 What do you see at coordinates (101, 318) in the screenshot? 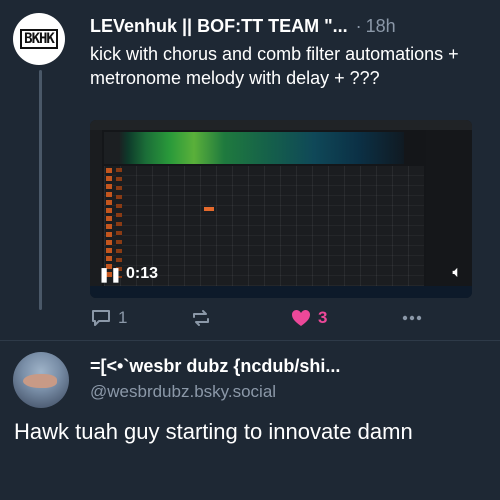
I see `reply-icon` at bounding box center [101, 318].